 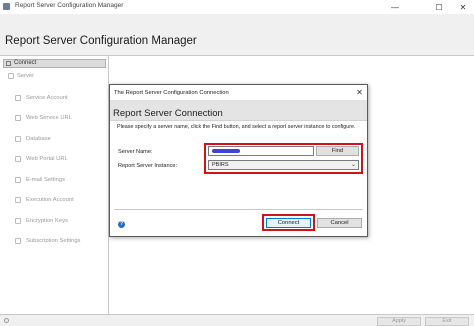 I want to click on sidebar-item-label: Encryption Keys, so click(x=47, y=221).